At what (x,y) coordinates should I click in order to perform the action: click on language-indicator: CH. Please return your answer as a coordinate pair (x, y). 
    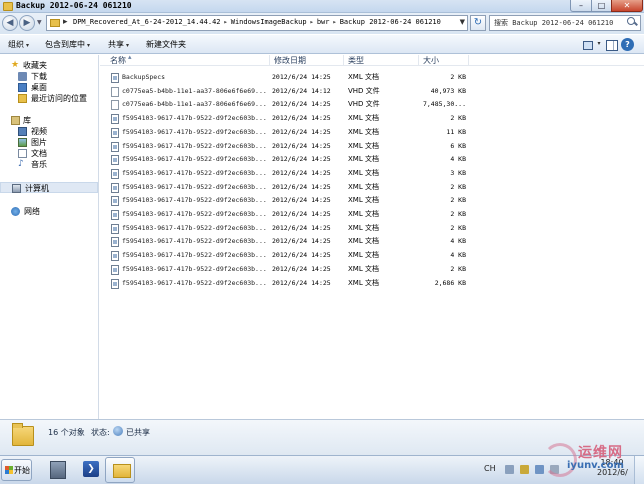
    Looking at the image, I should click on (490, 468).